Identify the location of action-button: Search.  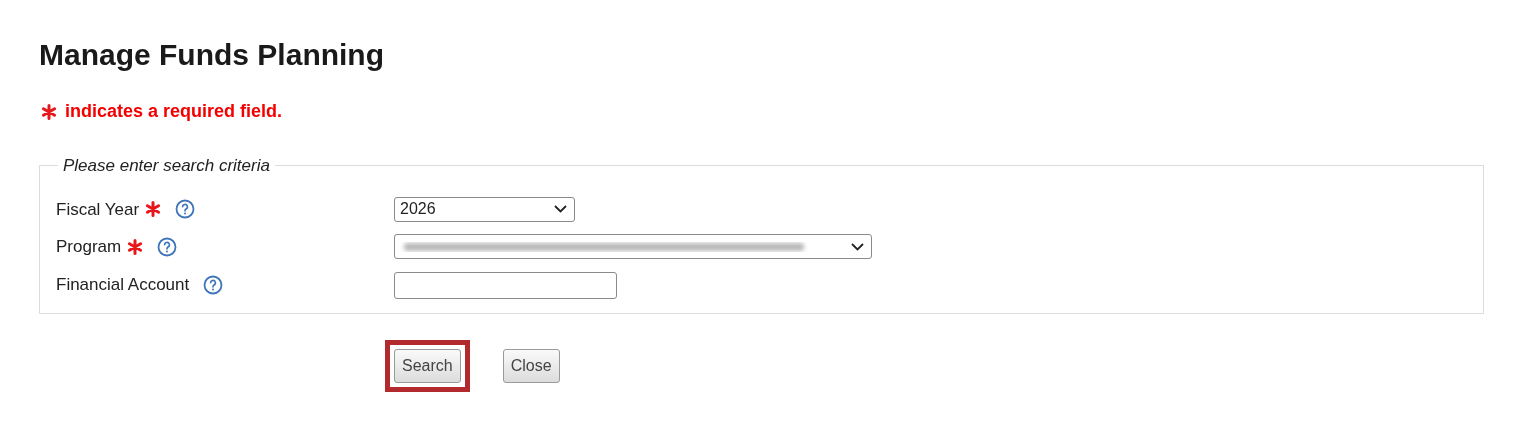
(427, 365).